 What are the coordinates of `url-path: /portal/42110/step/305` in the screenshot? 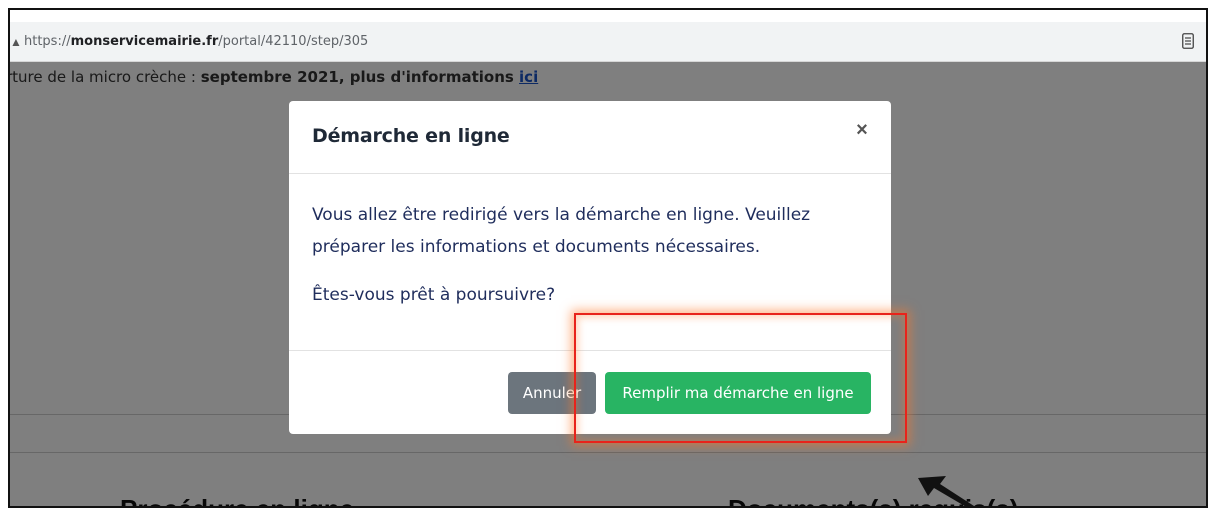 It's located at (293, 41).